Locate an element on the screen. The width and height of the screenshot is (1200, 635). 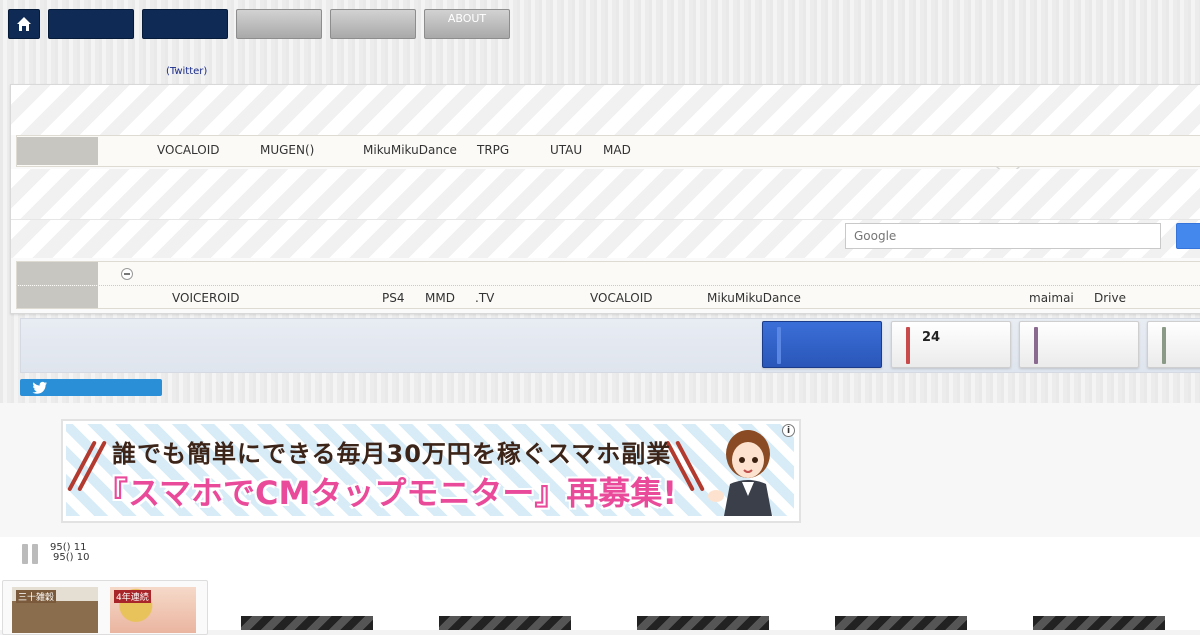
collapse-icon is located at coordinates (127, 274).